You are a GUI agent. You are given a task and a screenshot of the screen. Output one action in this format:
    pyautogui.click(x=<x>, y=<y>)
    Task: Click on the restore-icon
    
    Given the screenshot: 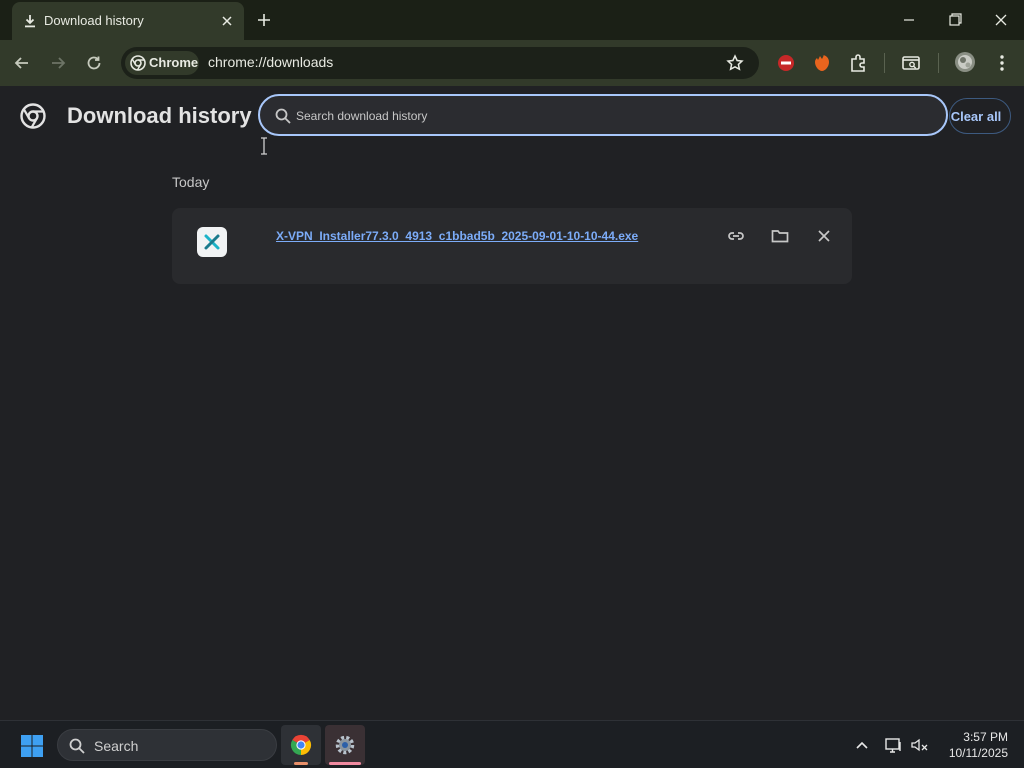 What is the action you would take?
    pyautogui.click(x=955, y=20)
    